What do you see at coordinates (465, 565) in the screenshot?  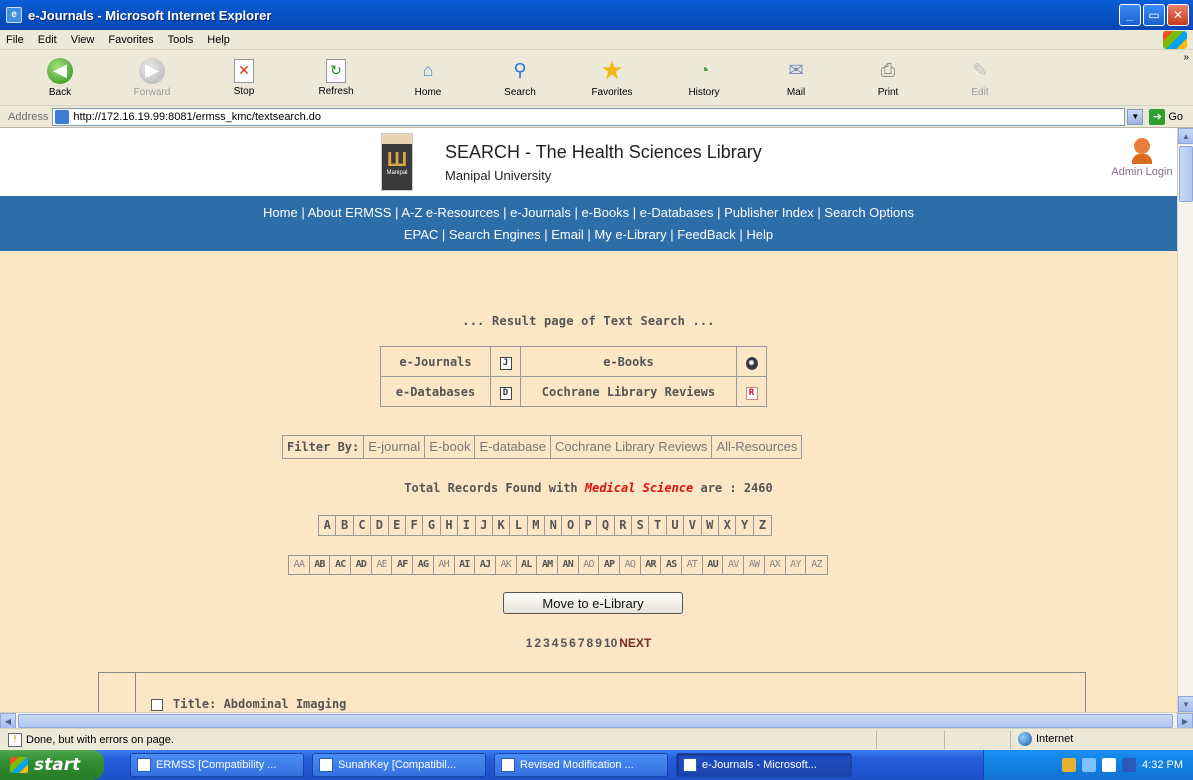 I see `alpha-pair-ai: AI` at bounding box center [465, 565].